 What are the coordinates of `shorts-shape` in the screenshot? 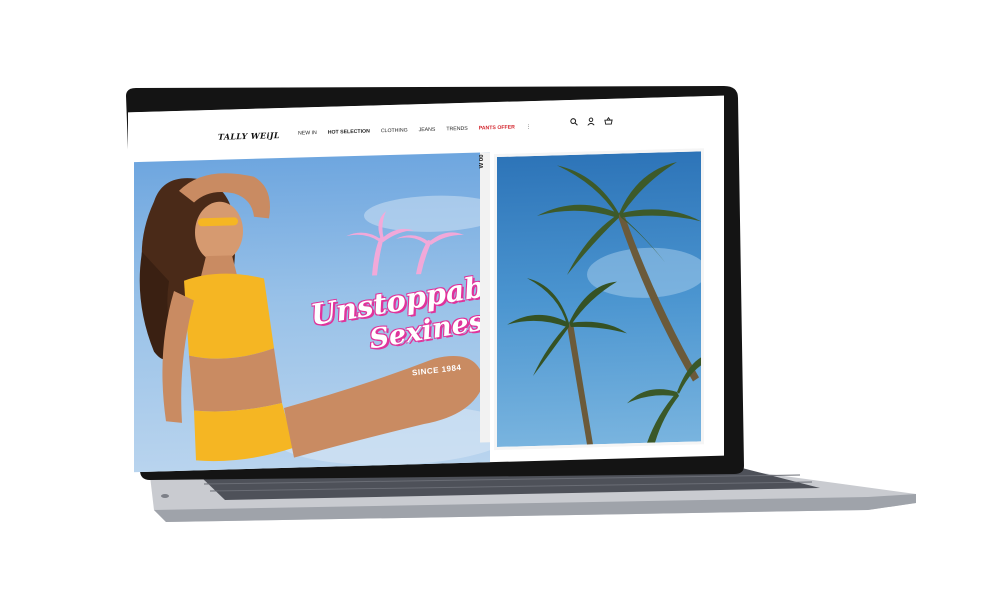 It's located at (244, 432).